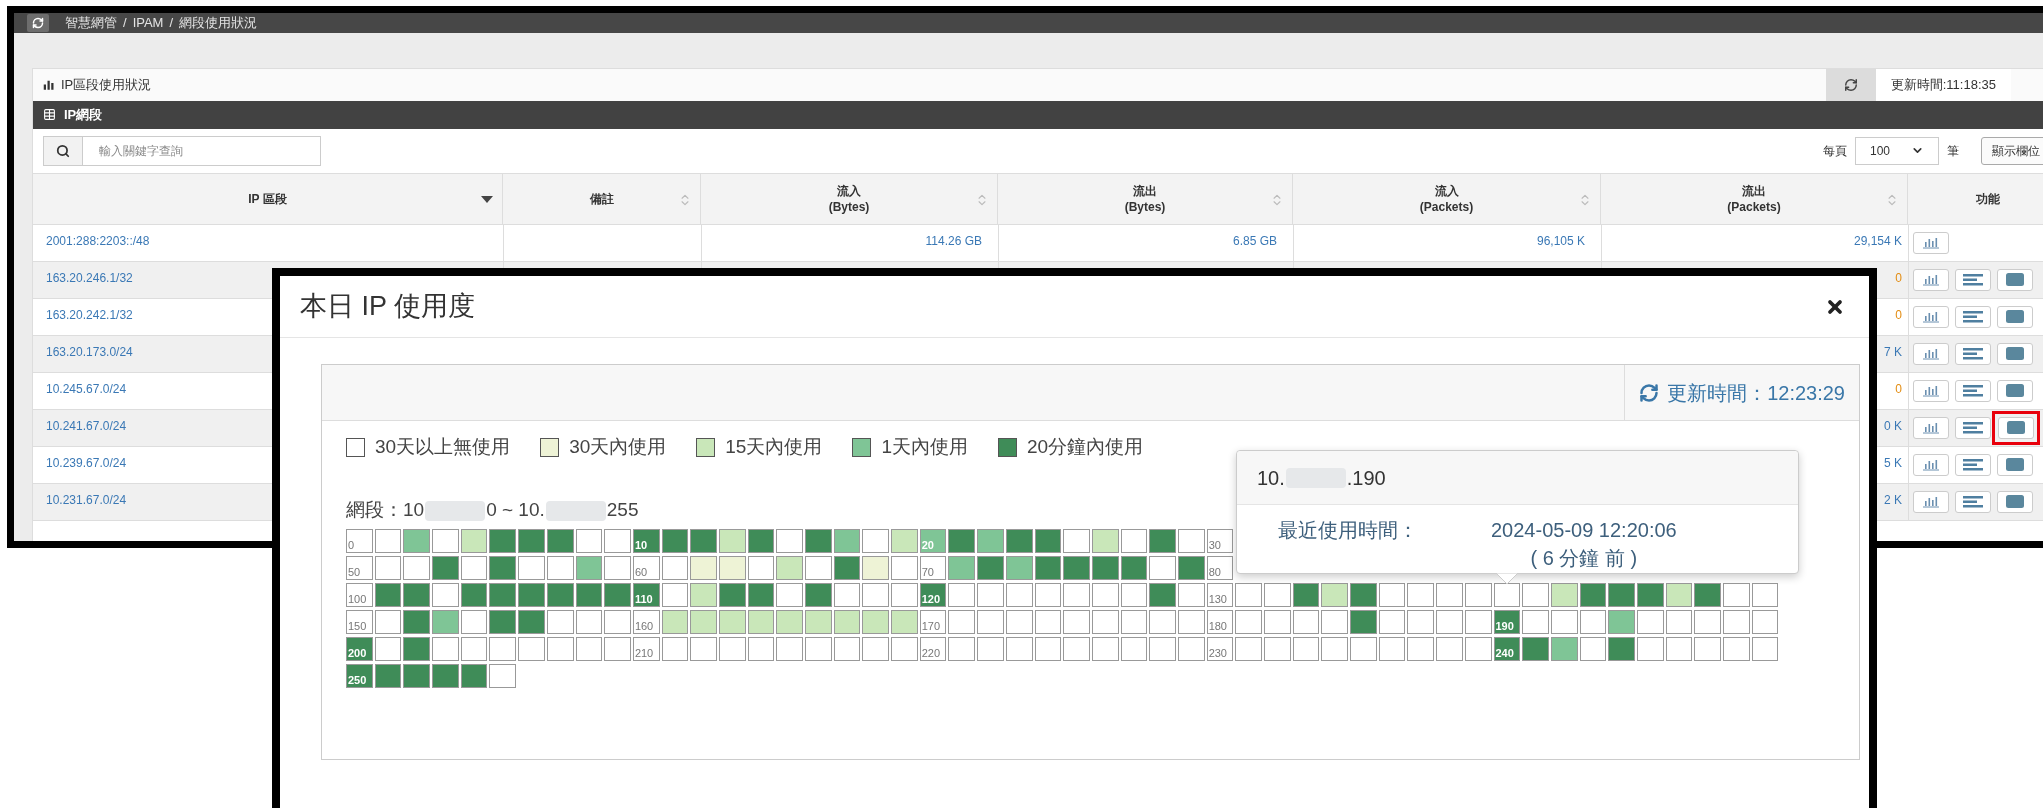  Describe the element at coordinates (849, 198) in the screenshot. I see `column-header: 流入 (Bytes)` at that location.